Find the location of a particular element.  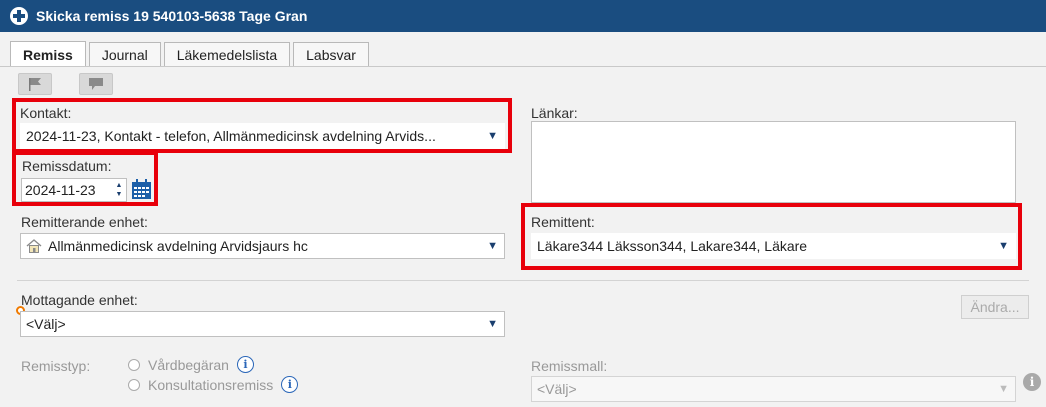

remissdatum-label: Remissdatum: is located at coordinates (67, 166).